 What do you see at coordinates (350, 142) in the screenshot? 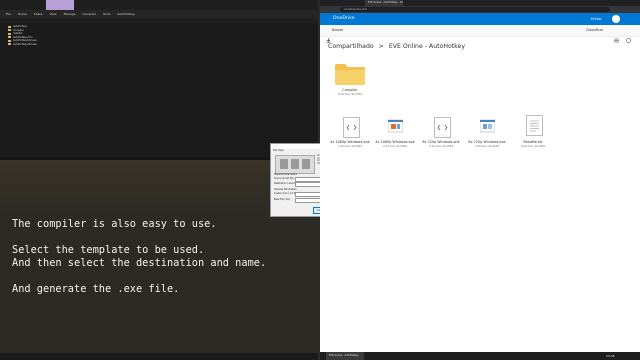
I see `file-name: 4x 1080p Windows.ahk` at bounding box center [350, 142].